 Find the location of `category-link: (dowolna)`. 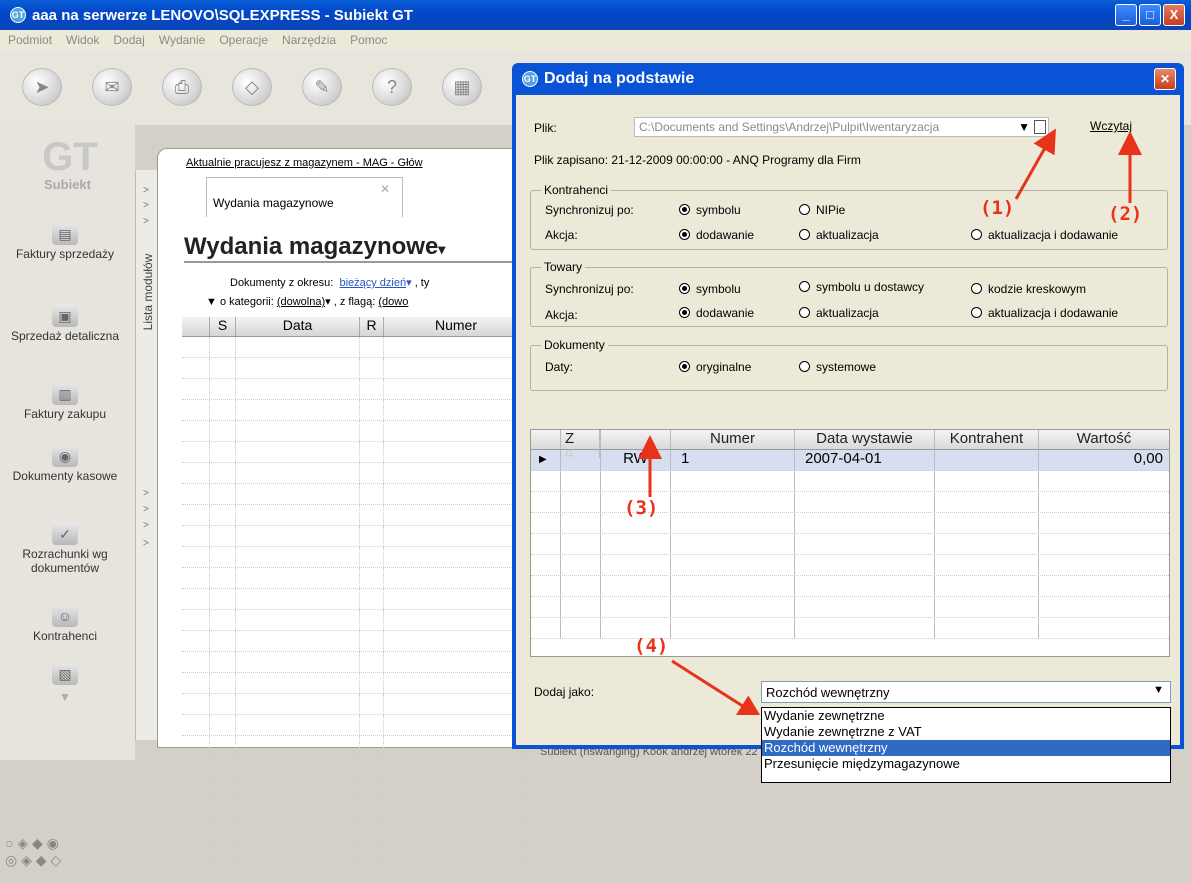

category-link: (dowolna) is located at coordinates (301, 302).